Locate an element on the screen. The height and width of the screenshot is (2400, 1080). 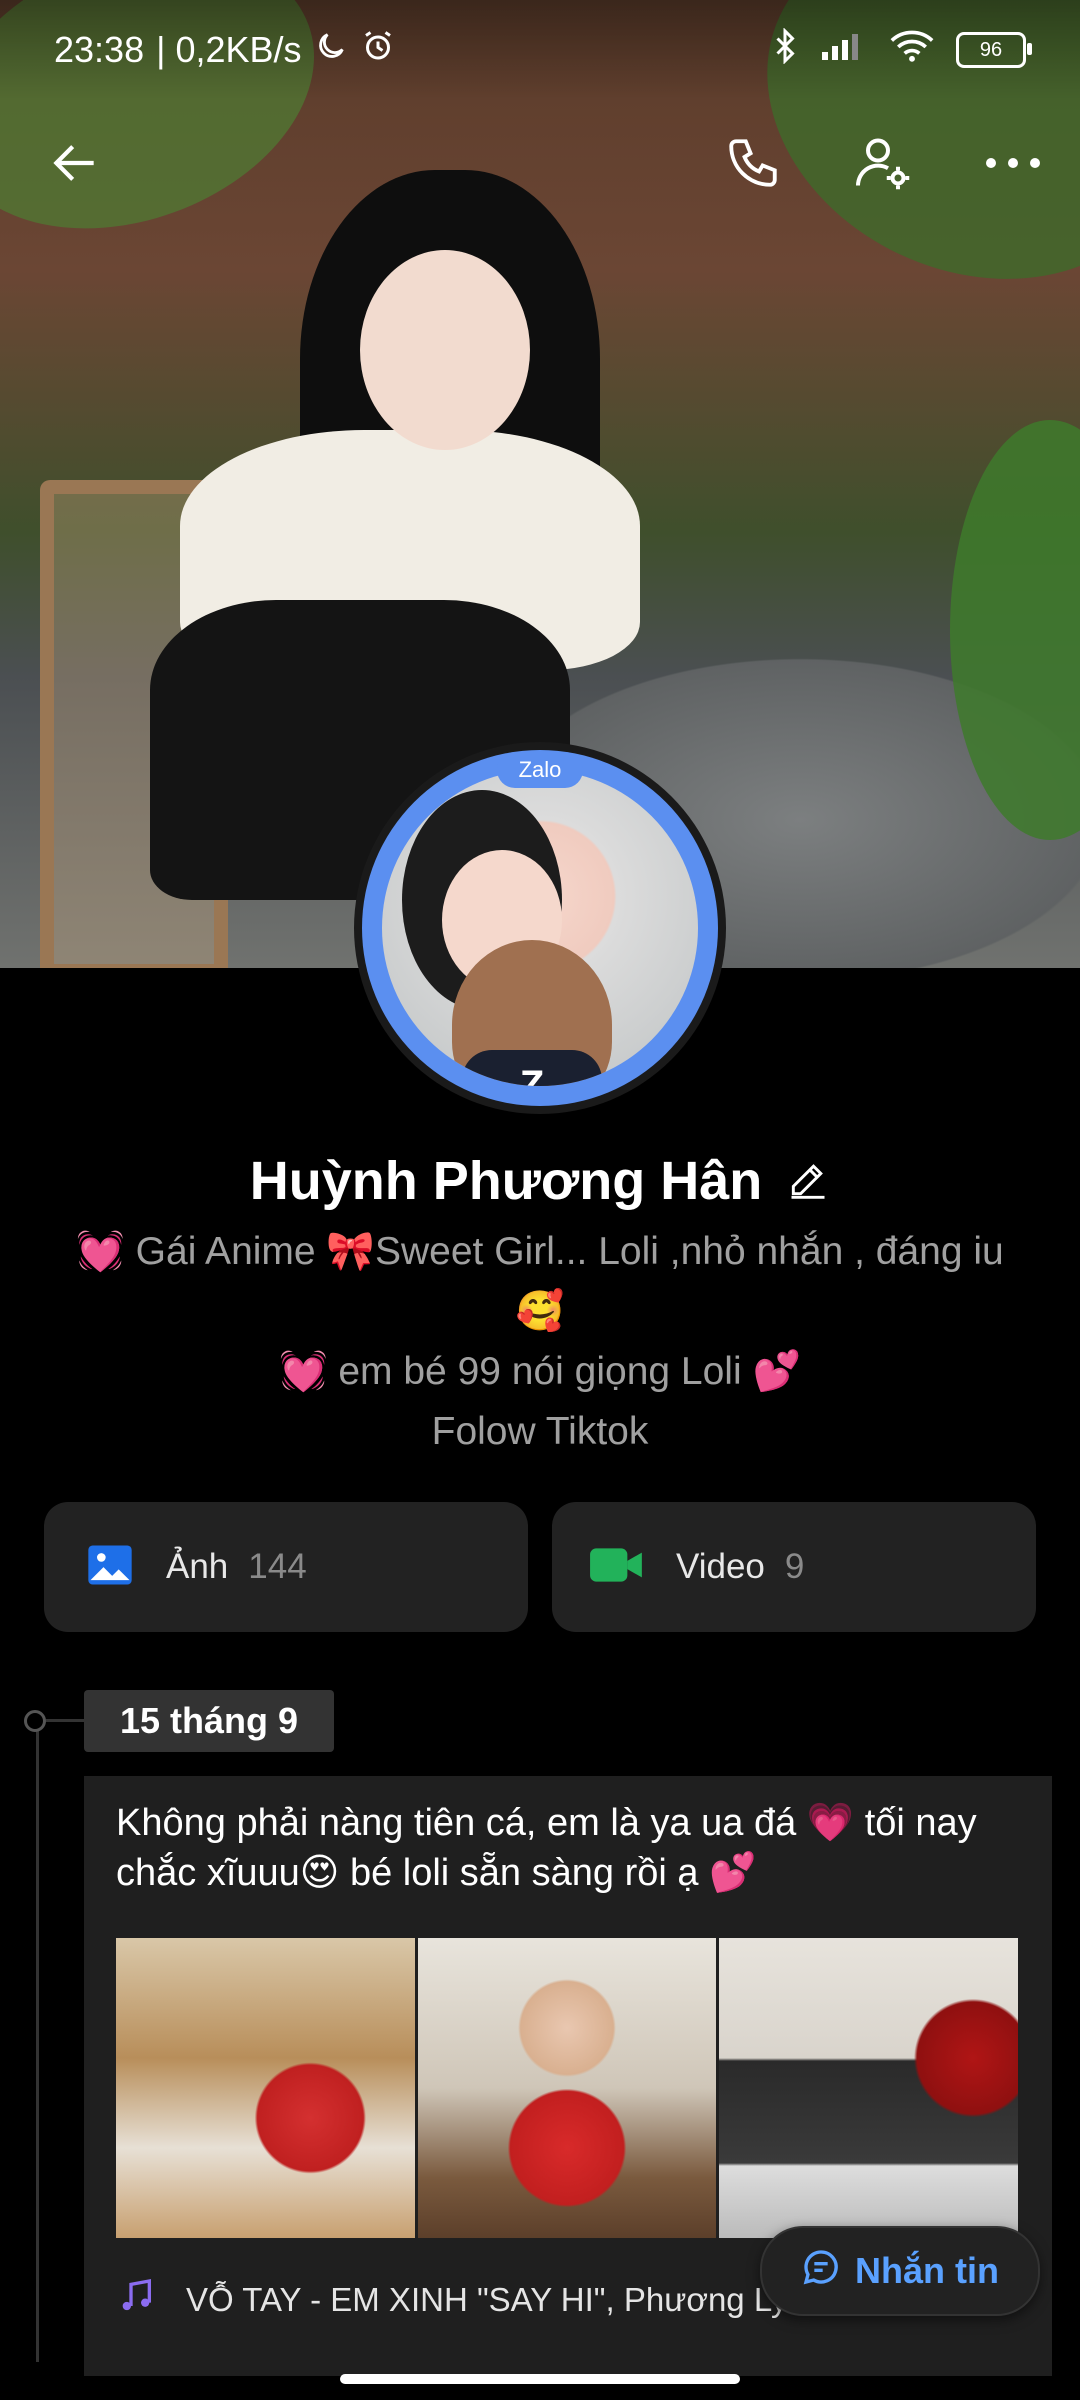
videos-count: 9 is located at coordinates (794, 1566).